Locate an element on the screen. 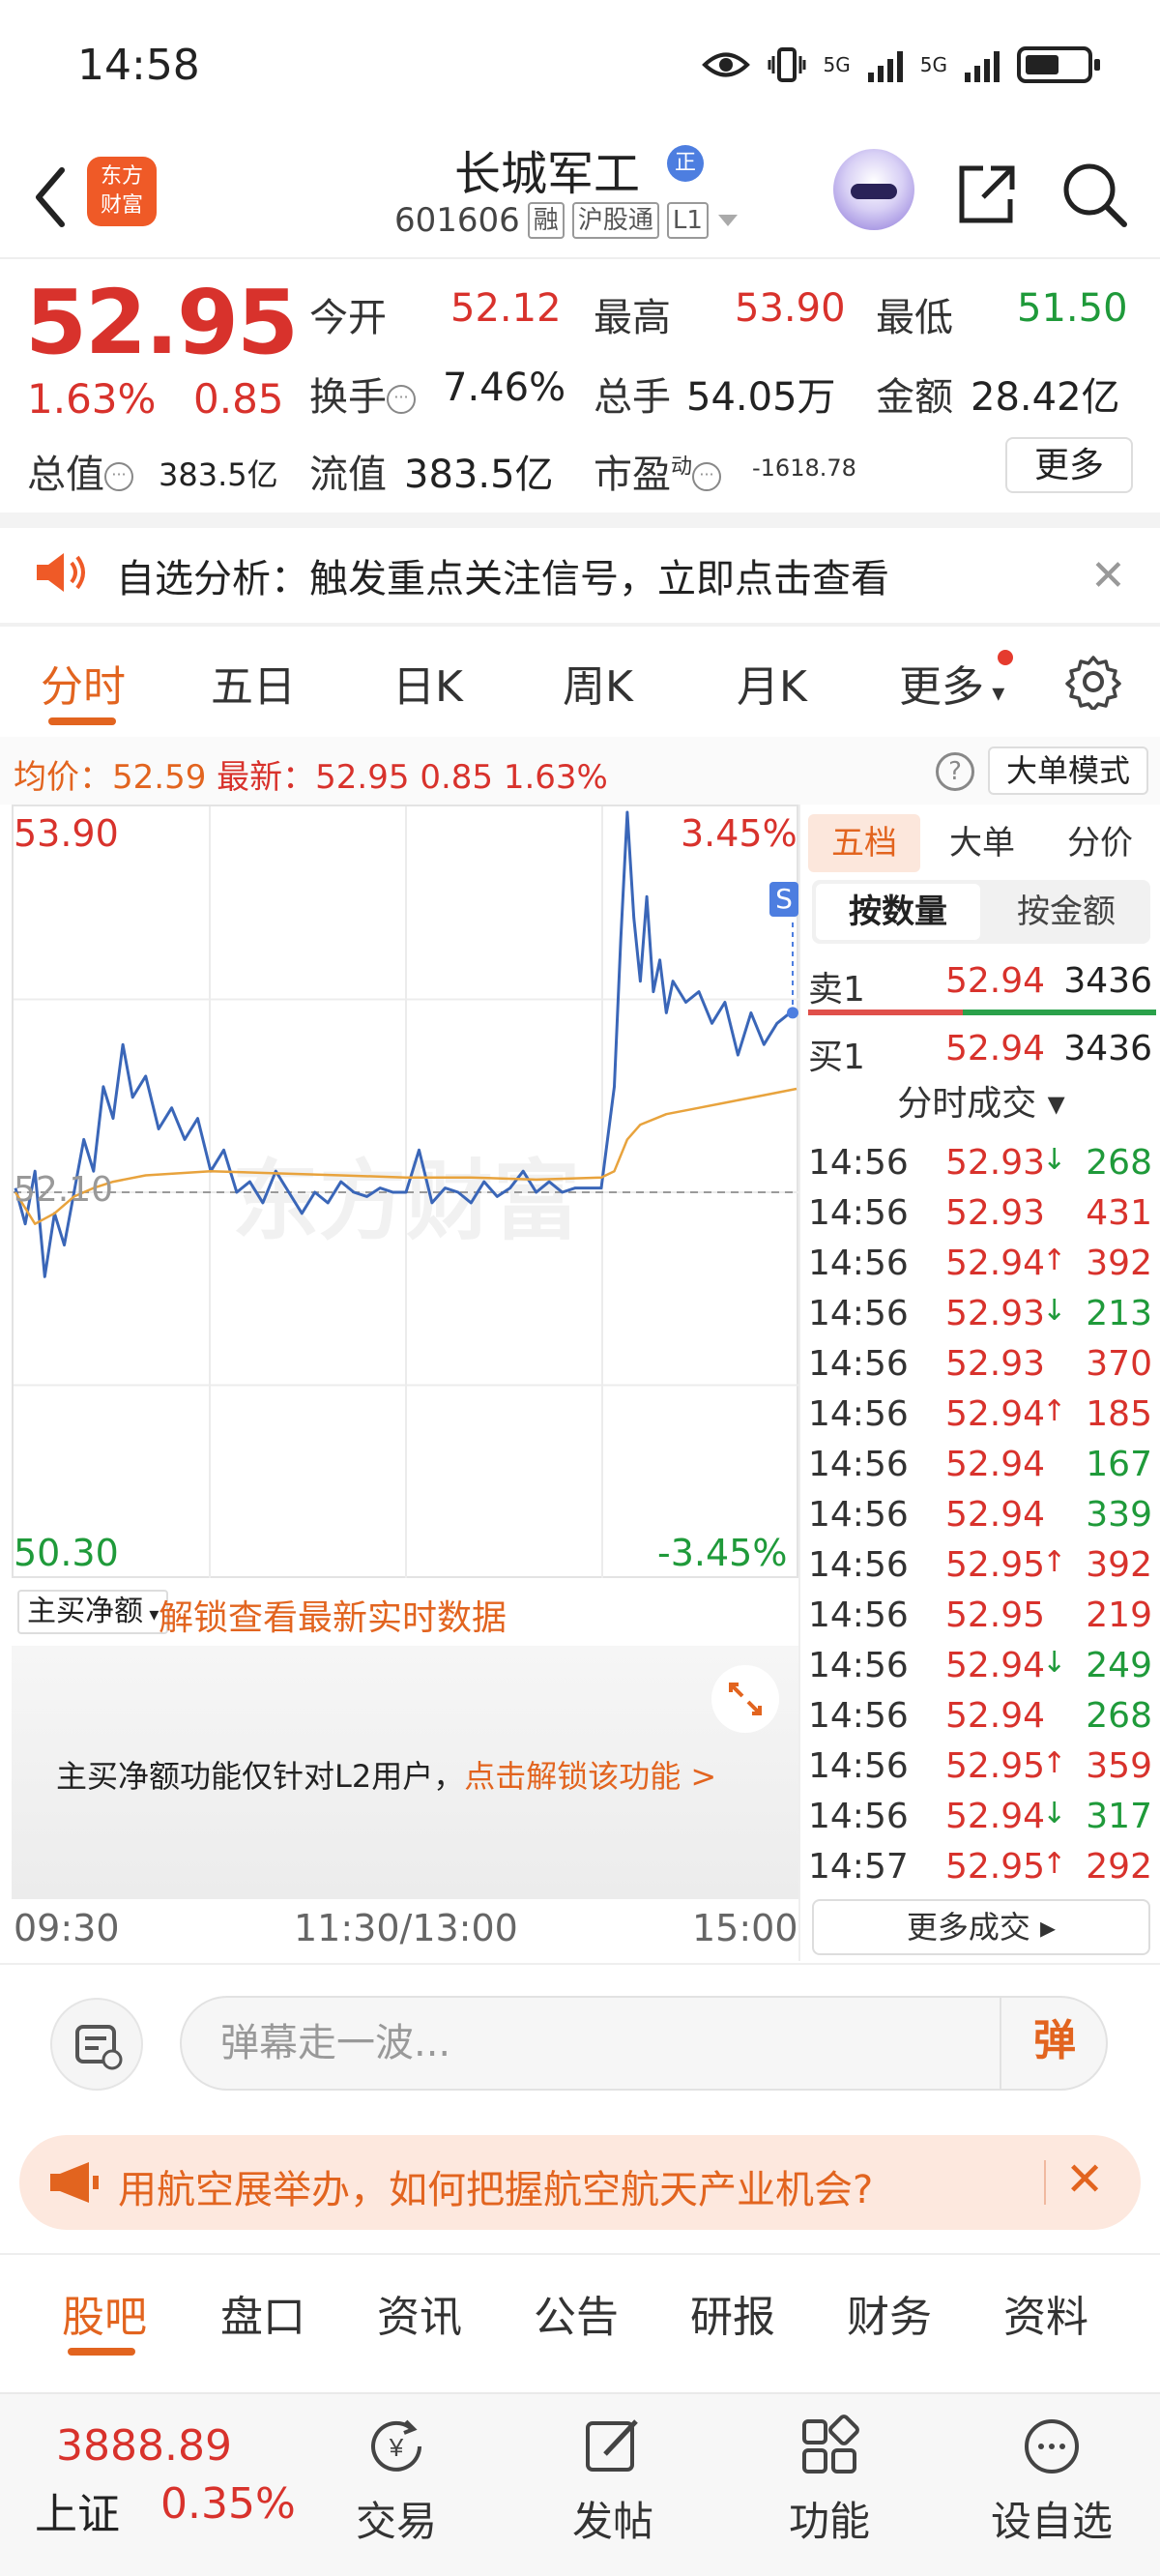 This screenshot has height=2576, width=1160. float-cap-value: 383.5亿 is located at coordinates (479, 475).